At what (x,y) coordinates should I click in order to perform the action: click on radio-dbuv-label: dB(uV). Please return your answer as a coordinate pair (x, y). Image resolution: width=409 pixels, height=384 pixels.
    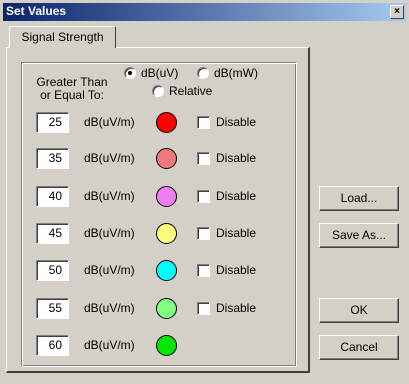
    Looking at the image, I should click on (160, 73).